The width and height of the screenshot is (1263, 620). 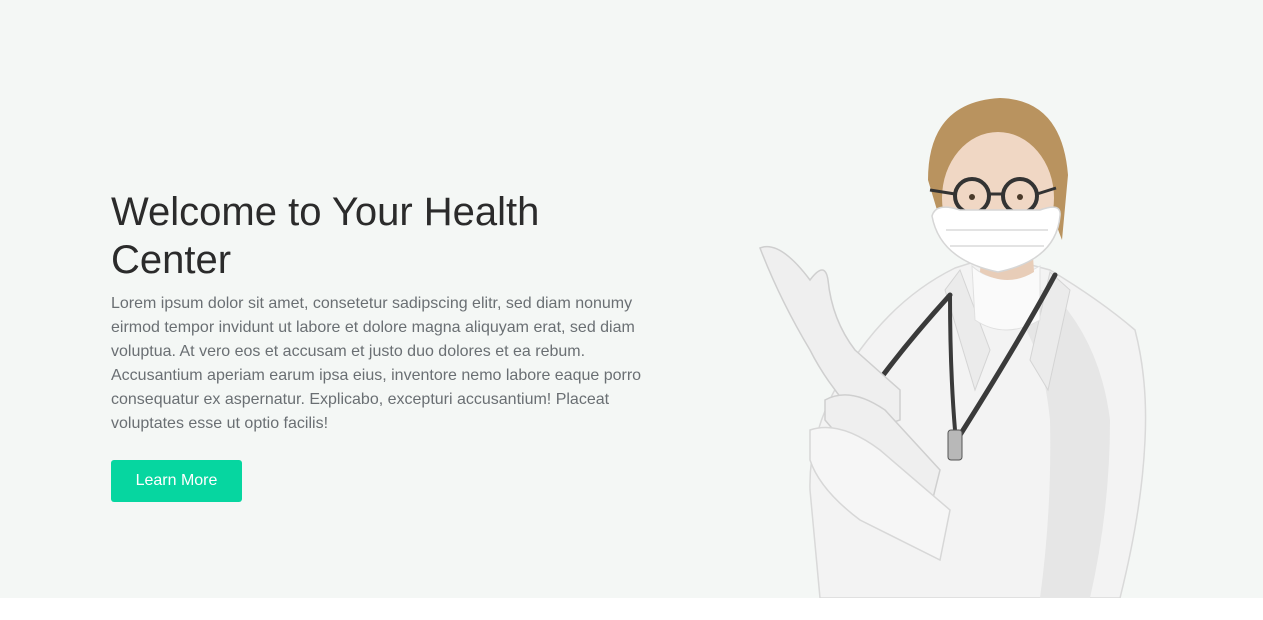 What do you see at coordinates (176, 481) in the screenshot?
I see `learn-more-button: Learn More` at bounding box center [176, 481].